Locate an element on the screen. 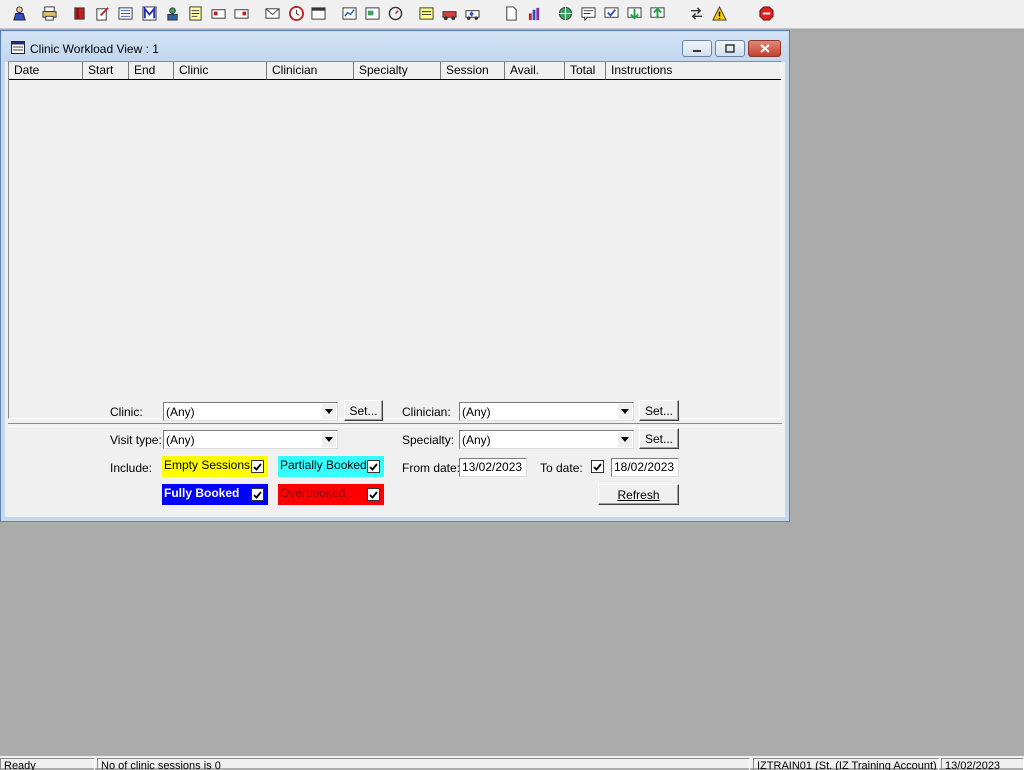 The height and width of the screenshot is (770, 1024). report-button is located at coordinates (372, 13).